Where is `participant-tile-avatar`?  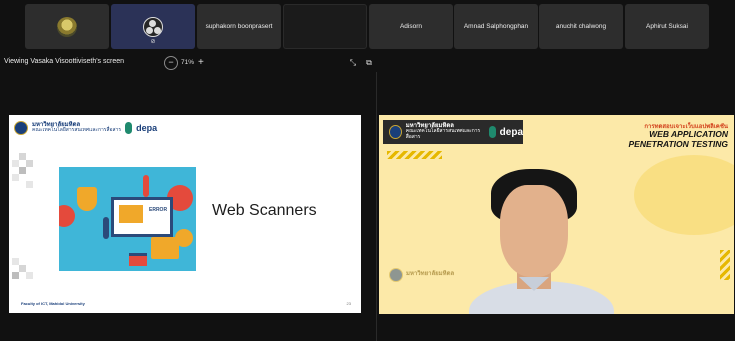 participant-tile-avatar is located at coordinates (67, 26).